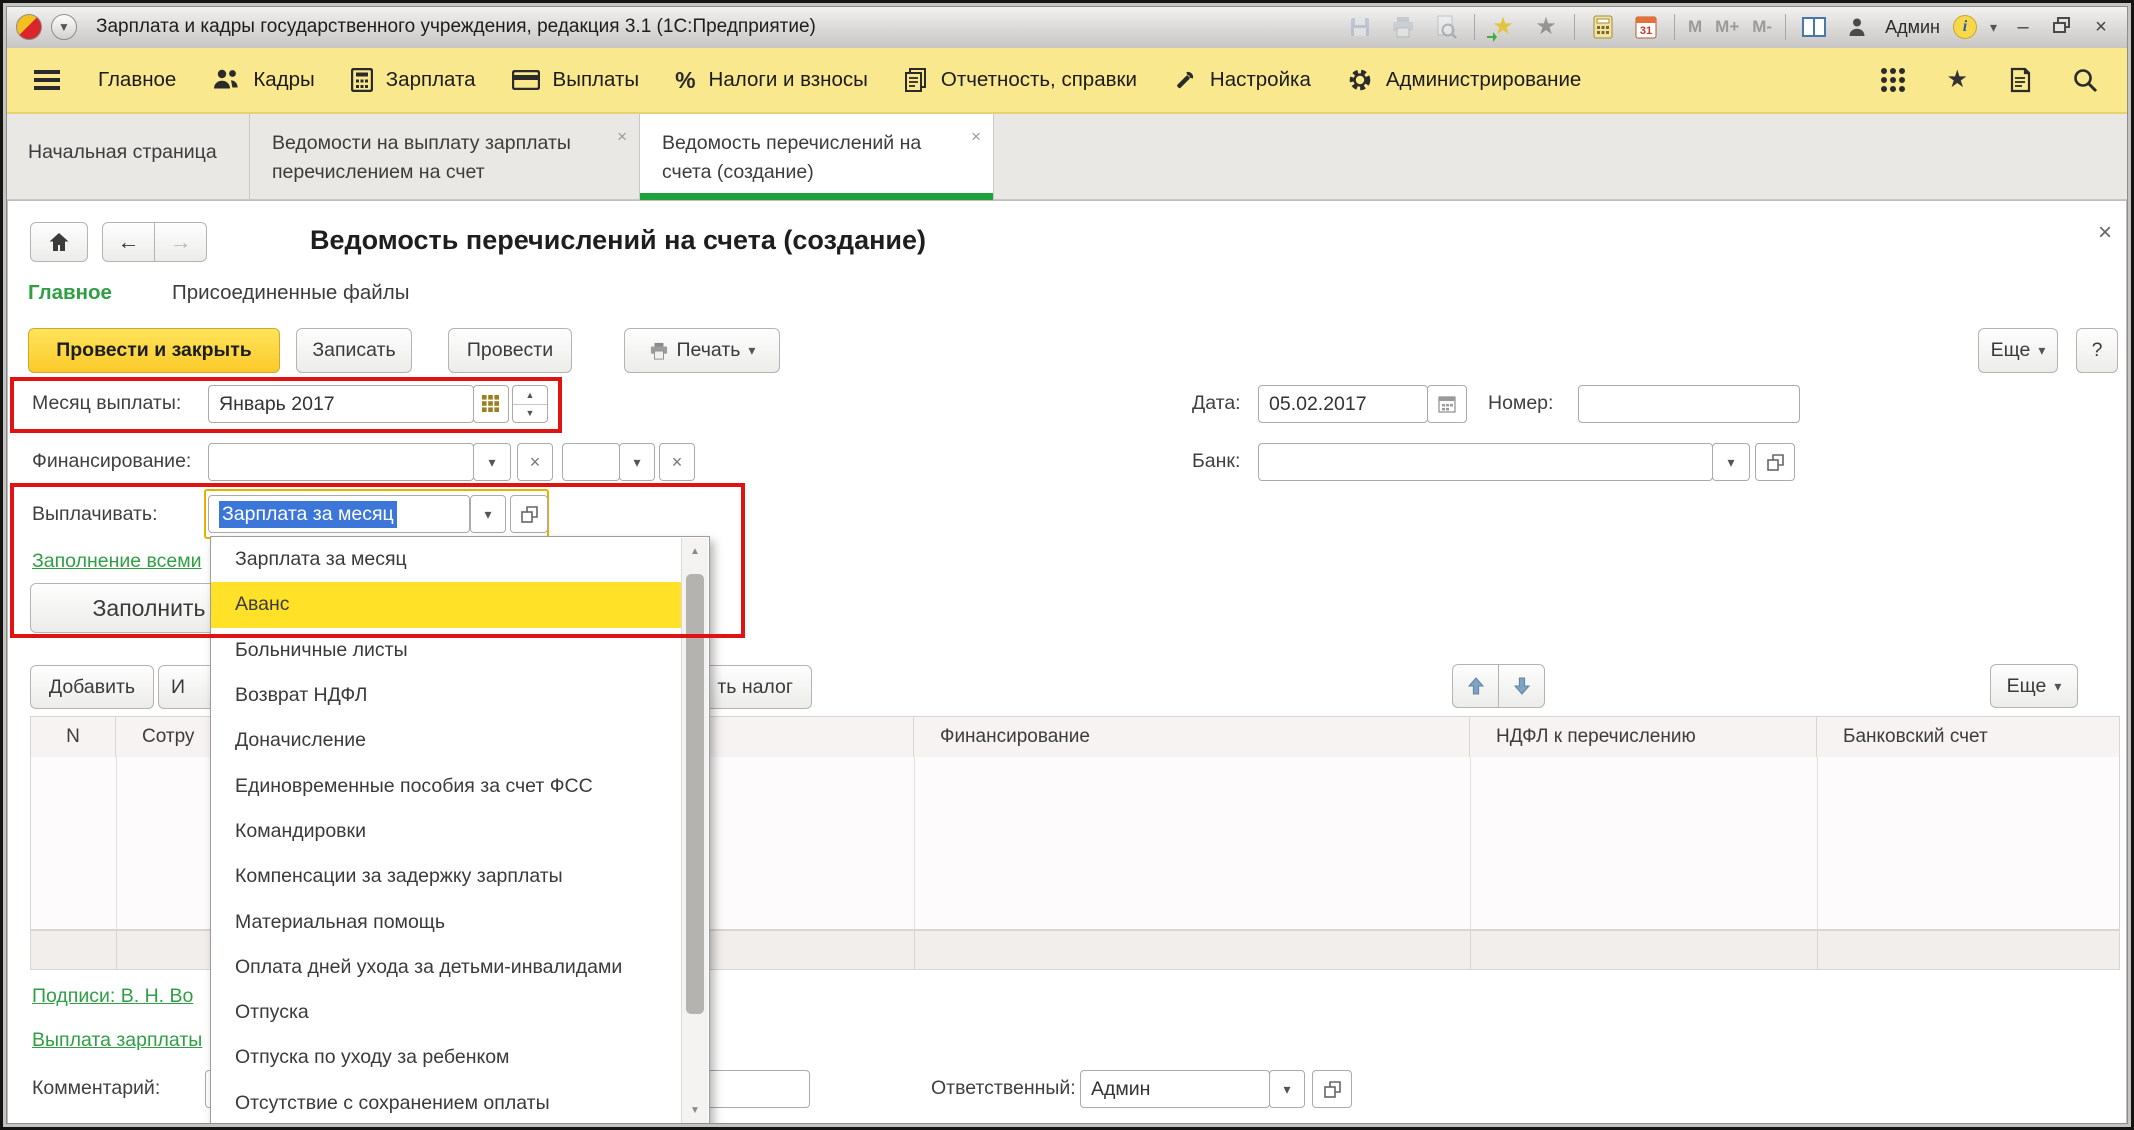  Describe the element at coordinates (2101, 27) in the screenshot. I see `close-button: ×` at that location.